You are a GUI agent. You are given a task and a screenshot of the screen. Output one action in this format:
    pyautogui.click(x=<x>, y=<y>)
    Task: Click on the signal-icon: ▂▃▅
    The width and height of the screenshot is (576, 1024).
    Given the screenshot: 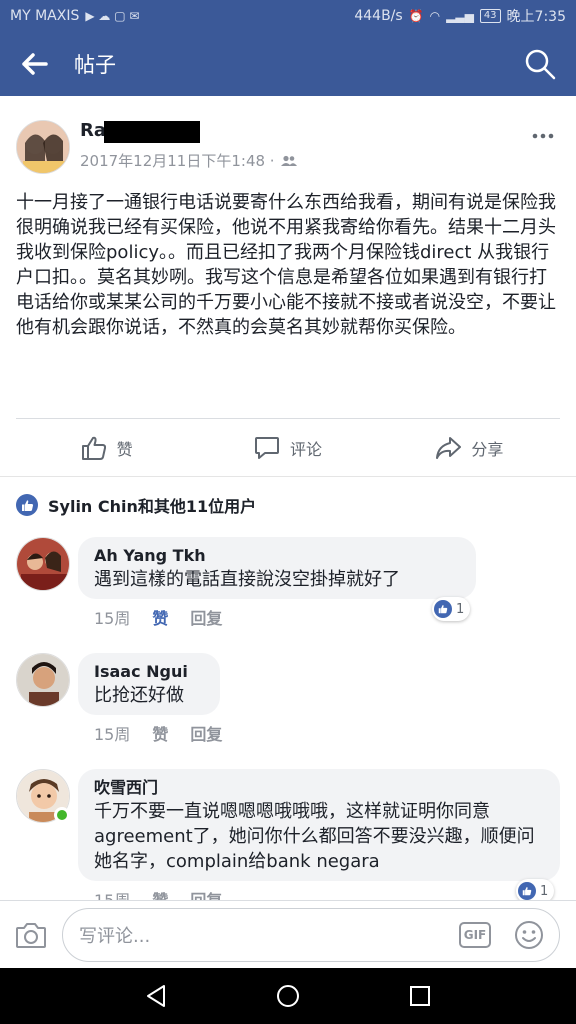 What is the action you would take?
    pyautogui.click(x=460, y=16)
    